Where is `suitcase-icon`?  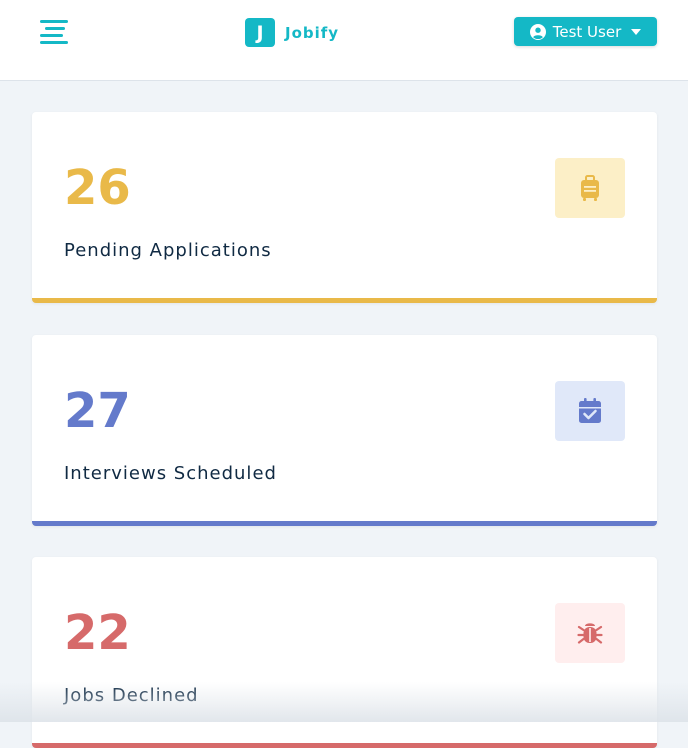
suitcase-icon is located at coordinates (590, 188).